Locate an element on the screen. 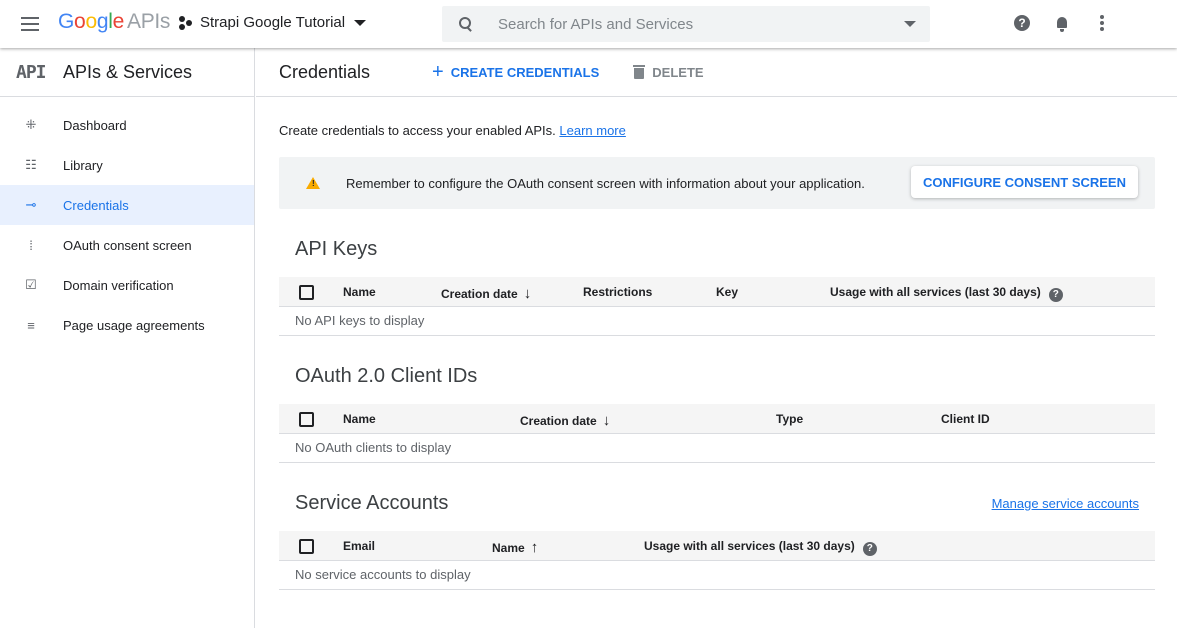  trash-icon is located at coordinates (639, 72).